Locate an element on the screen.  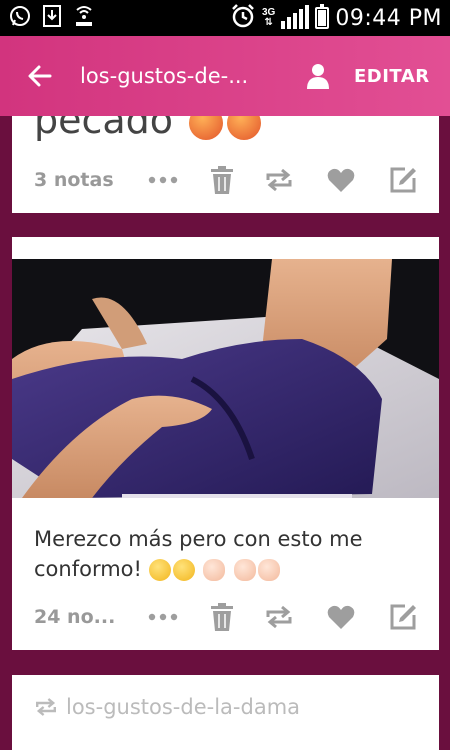
edit-button: EDITAR is located at coordinates (392, 76).